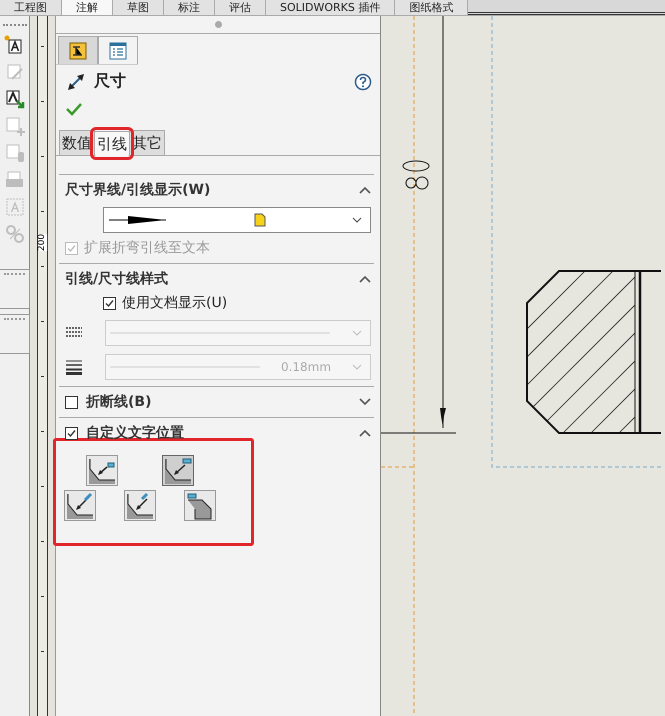 The width and height of the screenshot is (665, 716). What do you see at coordinates (78, 50) in the screenshot?
I see `feature-tab` at bounding box center [78, 50].